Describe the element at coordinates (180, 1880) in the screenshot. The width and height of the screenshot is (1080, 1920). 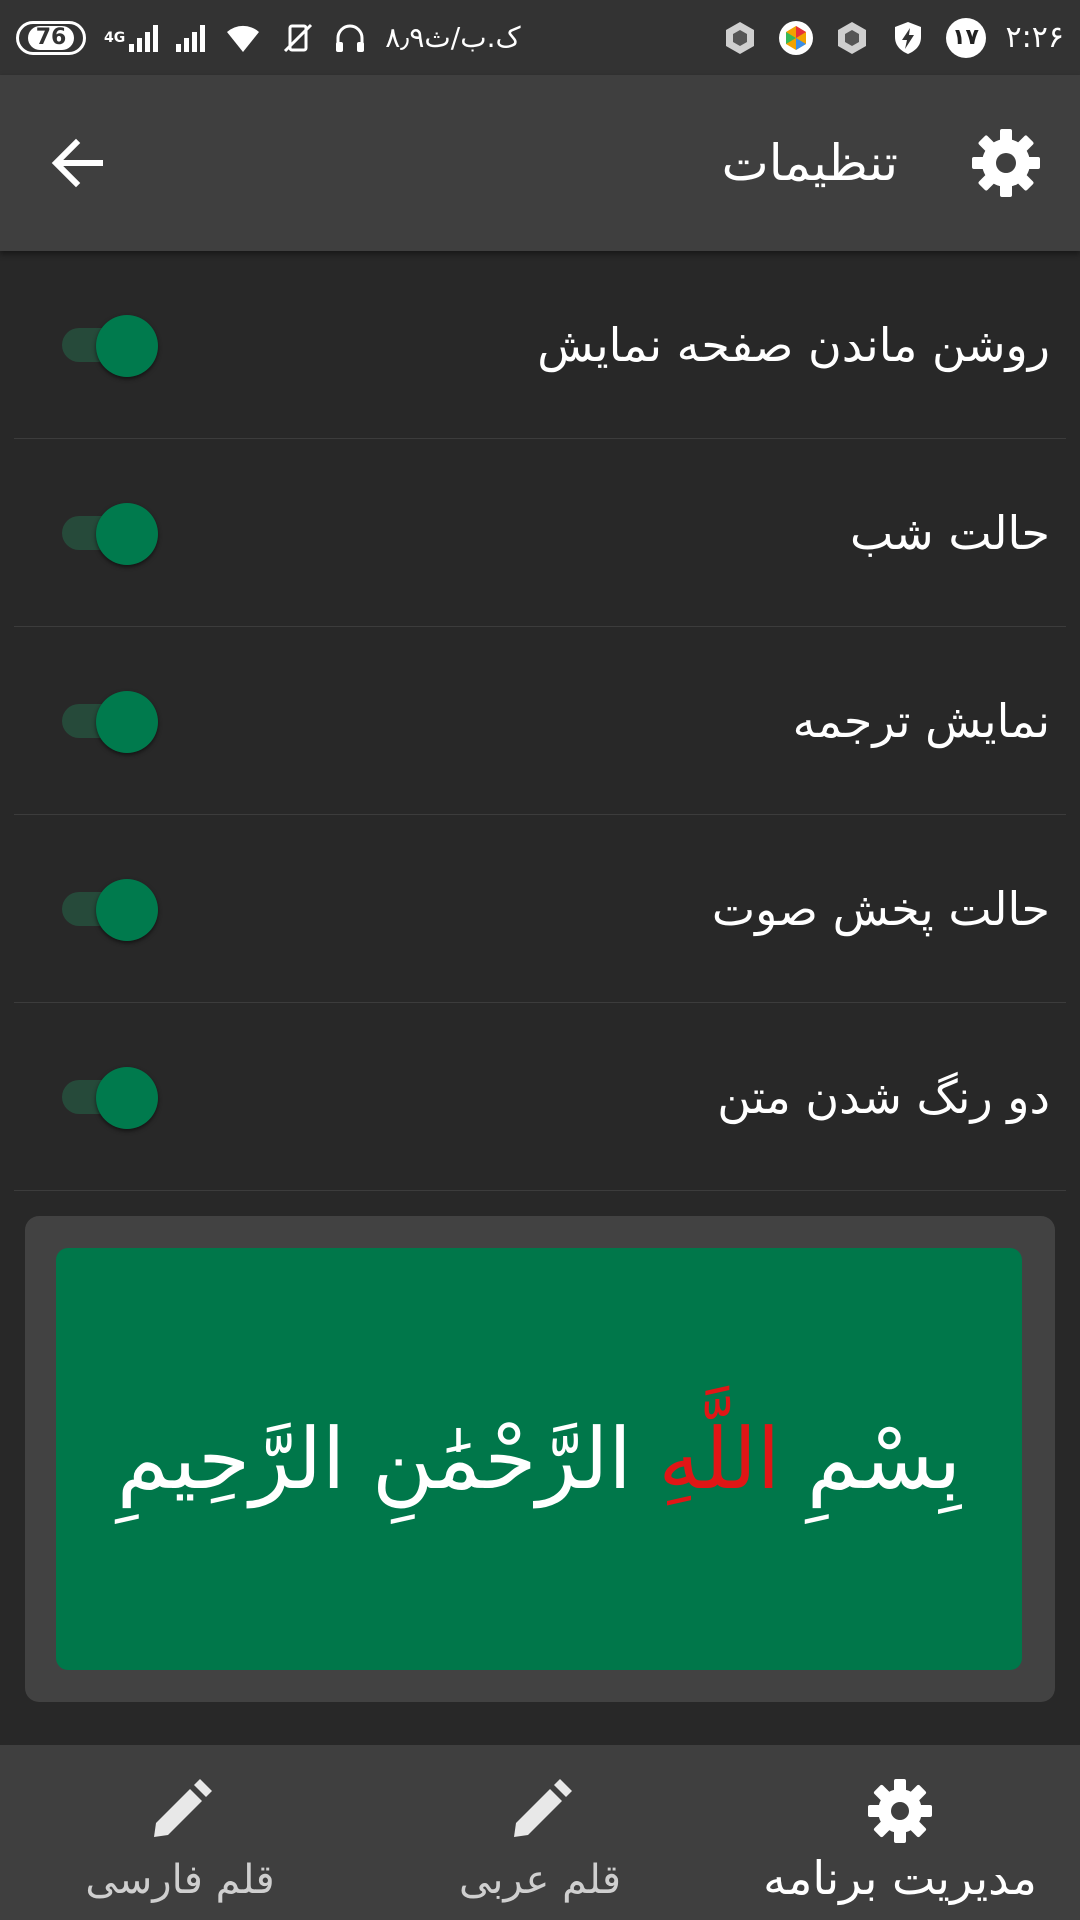
I see `nav-label: قلم فارسی` at that location.